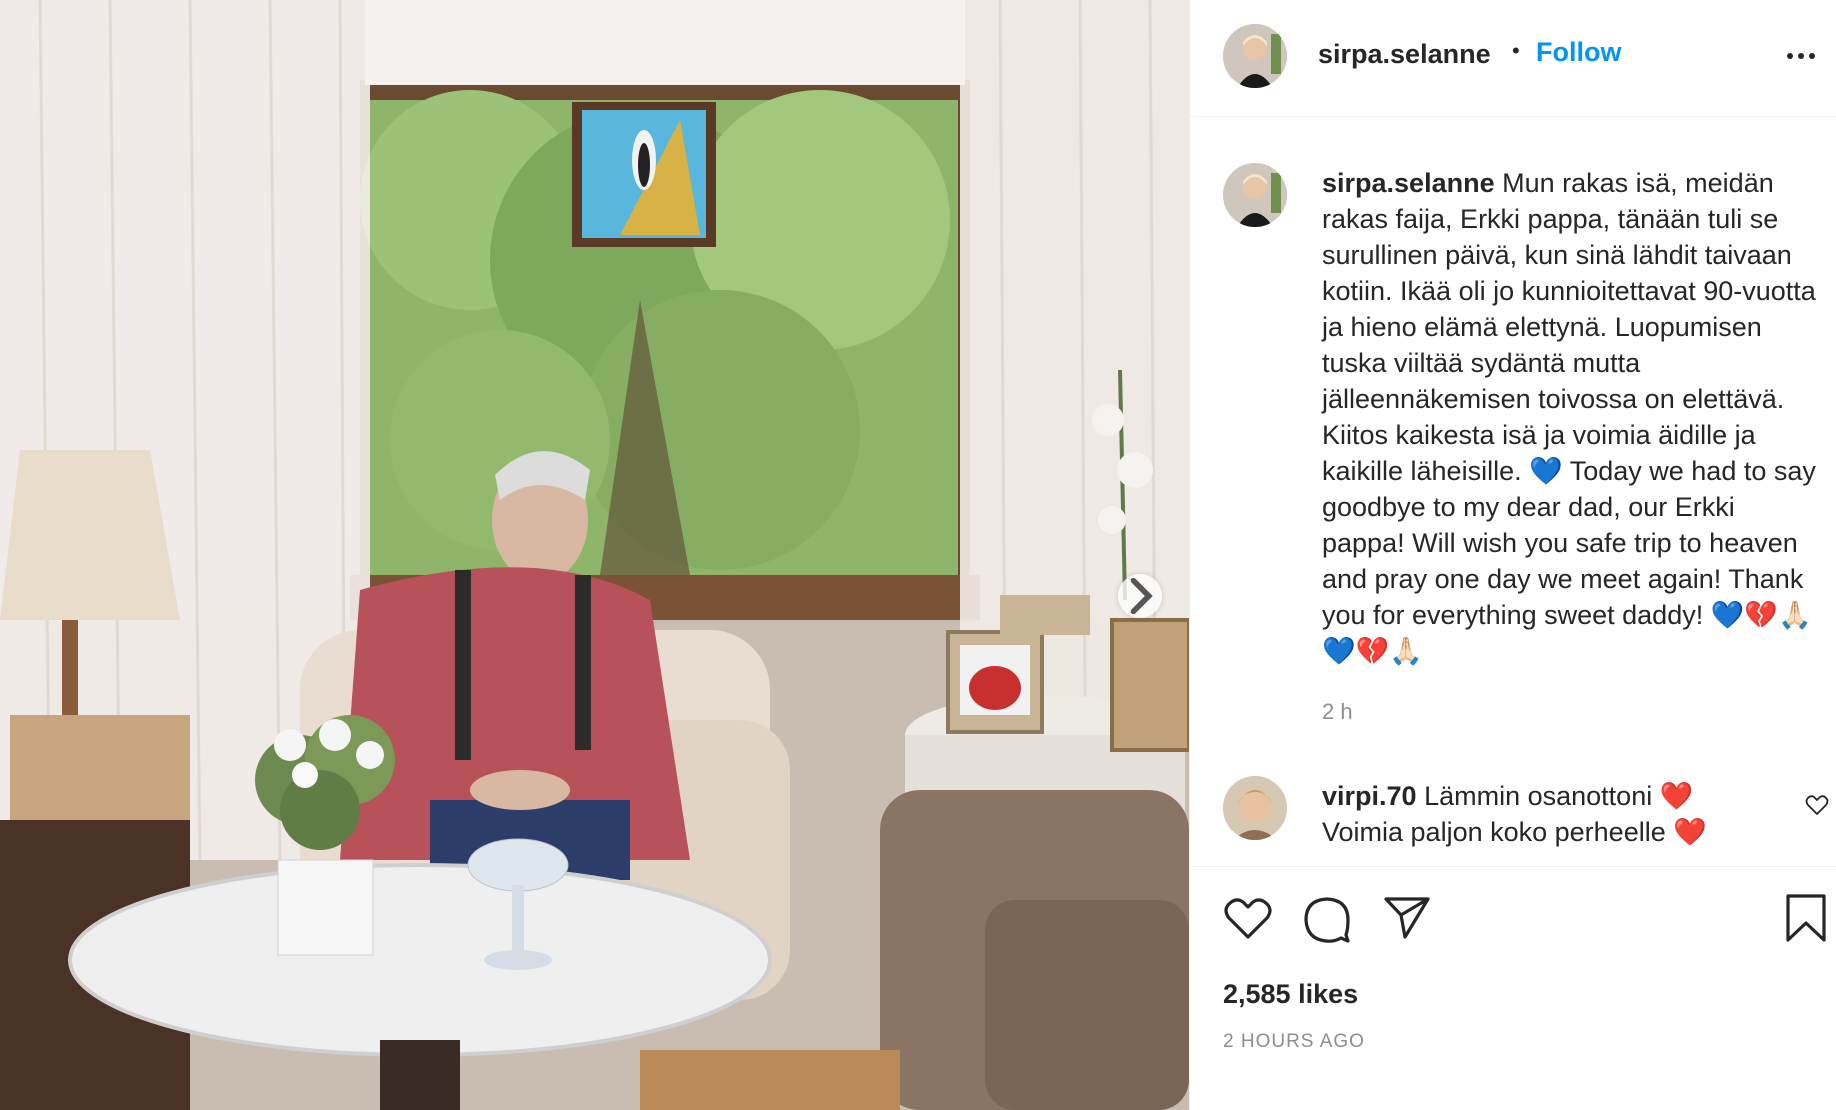 Image resolution: width=1836 pixels, height=1110 pixels. I want to click on comment-like-button, so click(1817, 807).